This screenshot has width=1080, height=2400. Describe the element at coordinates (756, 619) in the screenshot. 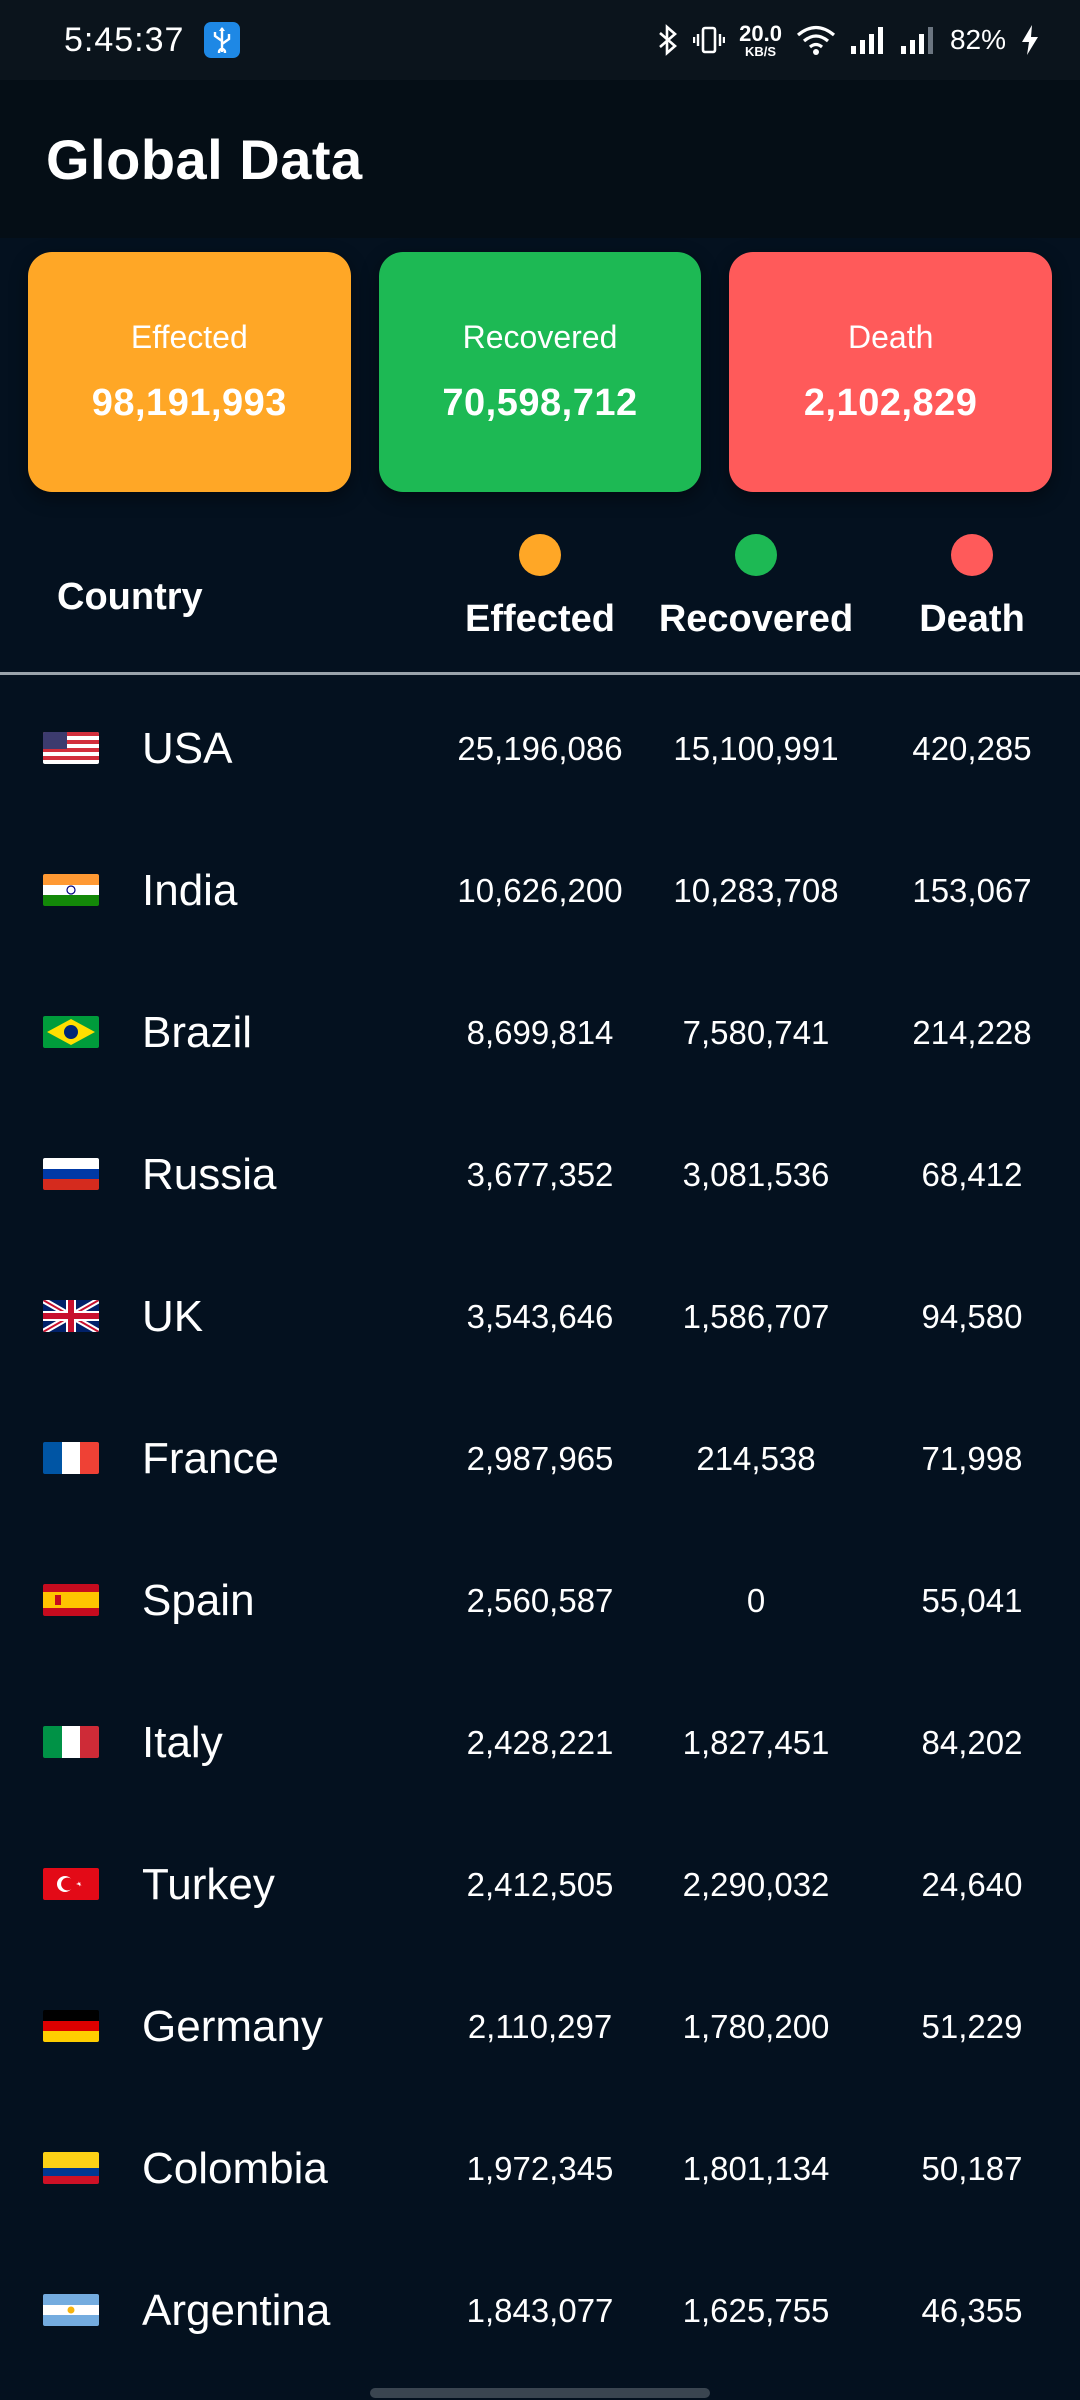

I see `recovered-header-label: Recovered` at that location.